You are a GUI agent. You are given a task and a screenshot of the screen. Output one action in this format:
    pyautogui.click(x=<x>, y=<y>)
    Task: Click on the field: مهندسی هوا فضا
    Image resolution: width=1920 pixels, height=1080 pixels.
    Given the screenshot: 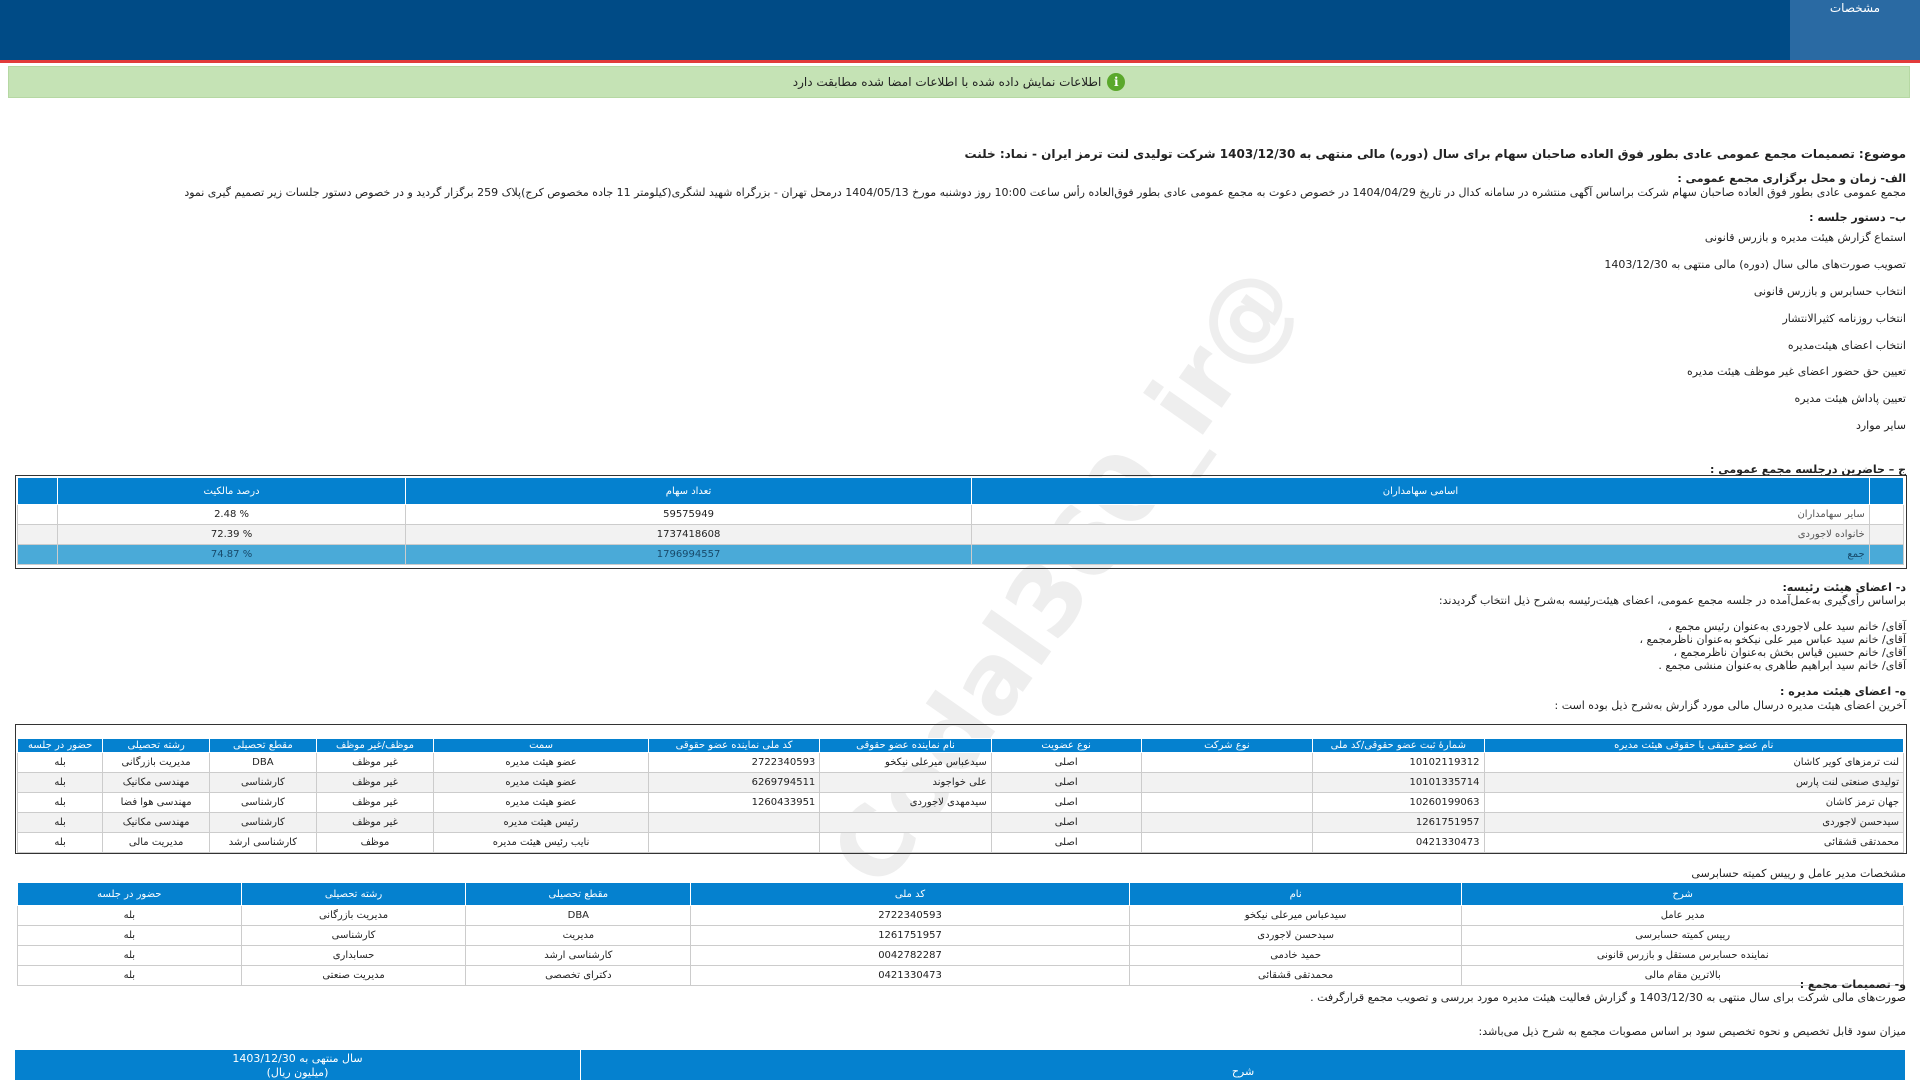 What is the action you would take?
    pyautogui.click(x=156, y=802)
    